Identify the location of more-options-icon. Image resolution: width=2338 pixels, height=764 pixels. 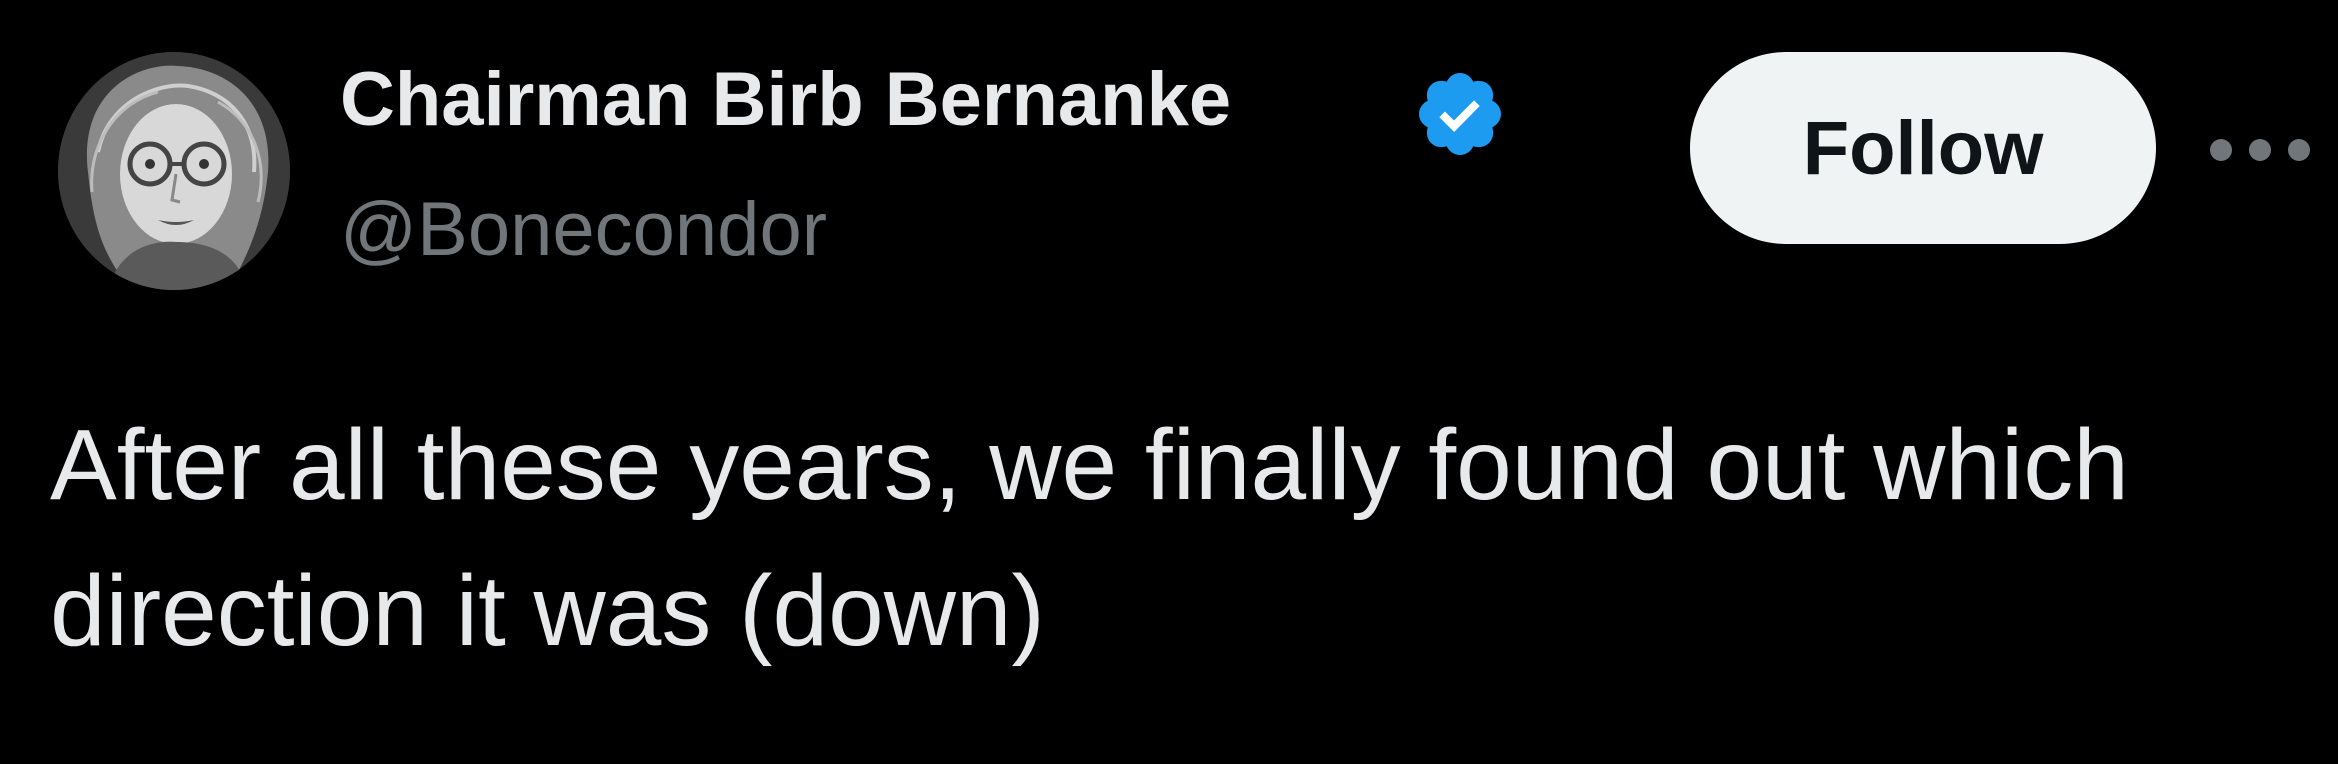
(2260, 150).